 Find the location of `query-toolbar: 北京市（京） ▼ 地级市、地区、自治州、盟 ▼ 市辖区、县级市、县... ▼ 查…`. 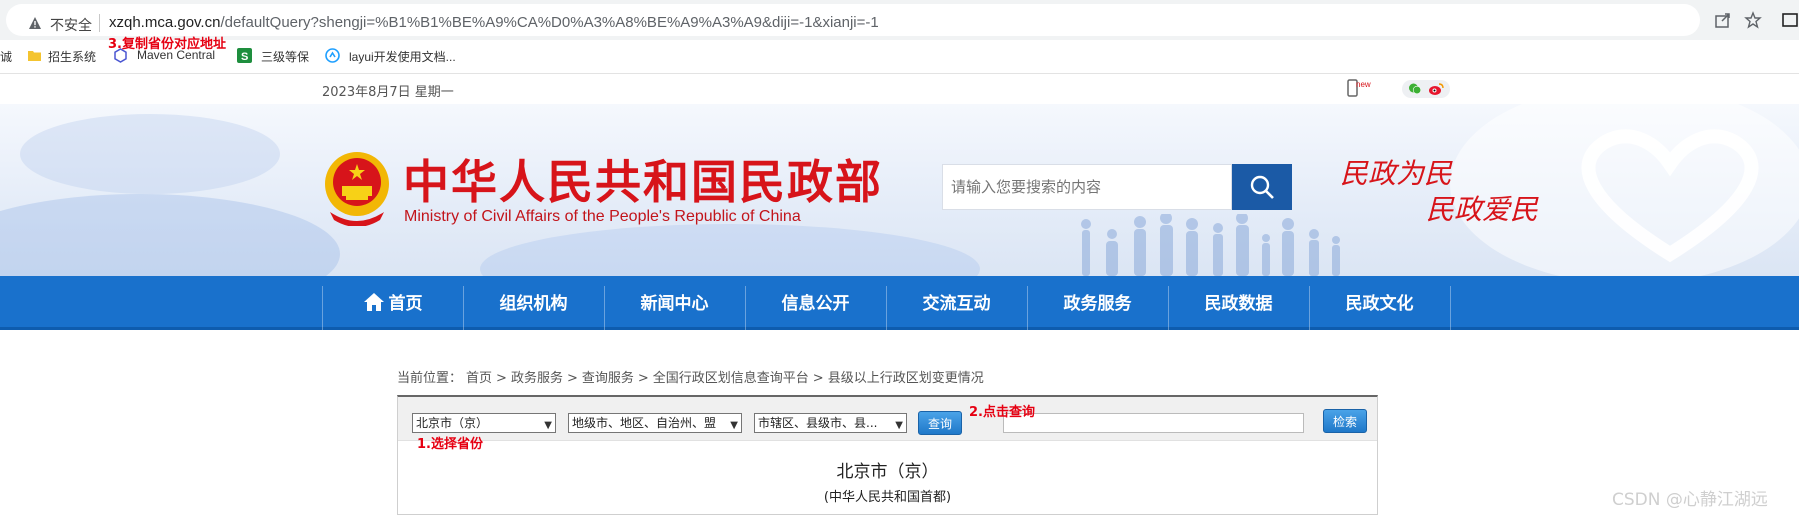

query-toolbar: 北京市（京） ▼ 地级市、地区、自治州、盟 ▼ 市辖区、县级市、县... ▼ 查… is located at coordinates (887, 419).